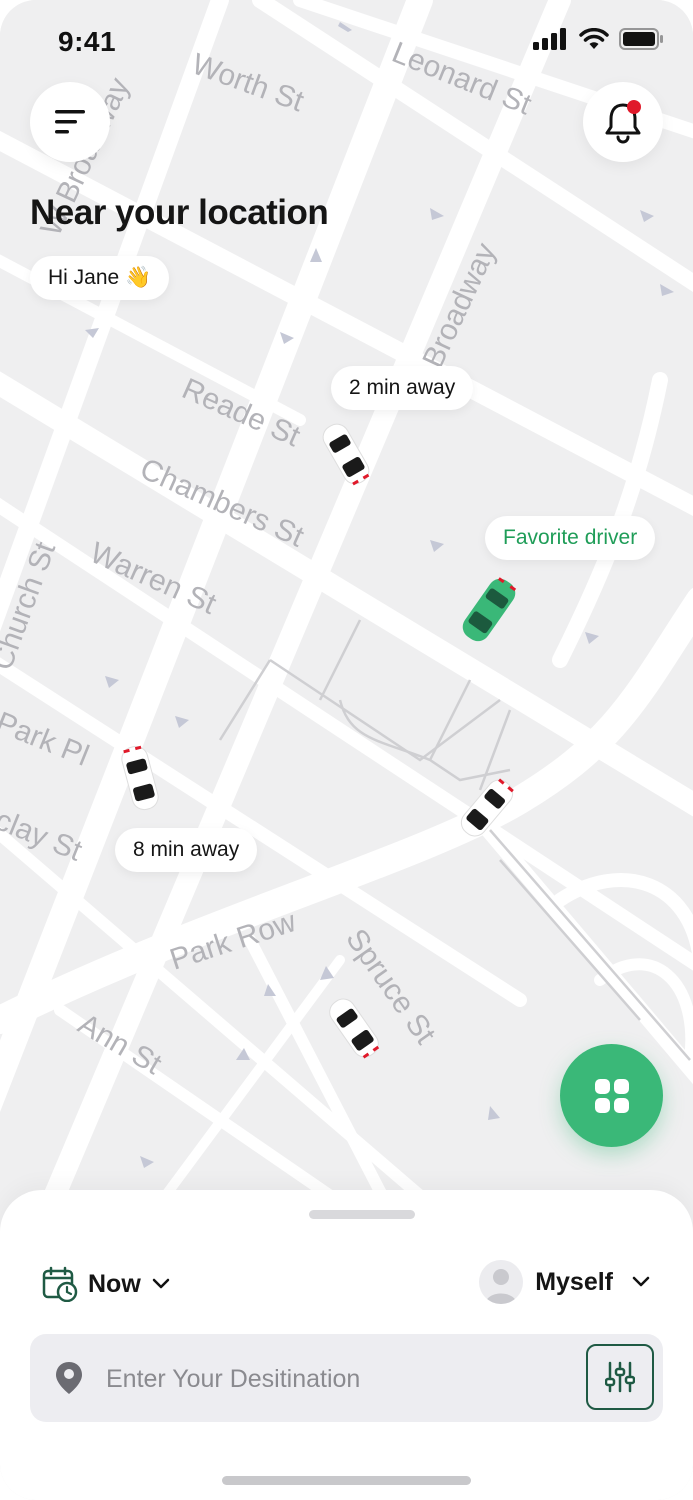 This screenshot has height=1500, width=693. What do you see at coordinates (570, 538) in the screenshot?
I see `favorite-driver-badge: Favorite driver` at bounding box center [570, 538].